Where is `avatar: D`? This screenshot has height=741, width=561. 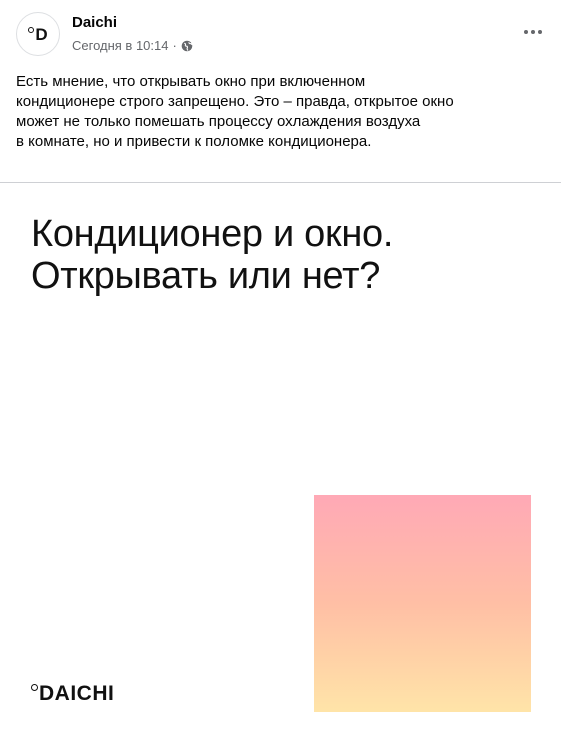
avatar: D is located at coordinates (38, 34).